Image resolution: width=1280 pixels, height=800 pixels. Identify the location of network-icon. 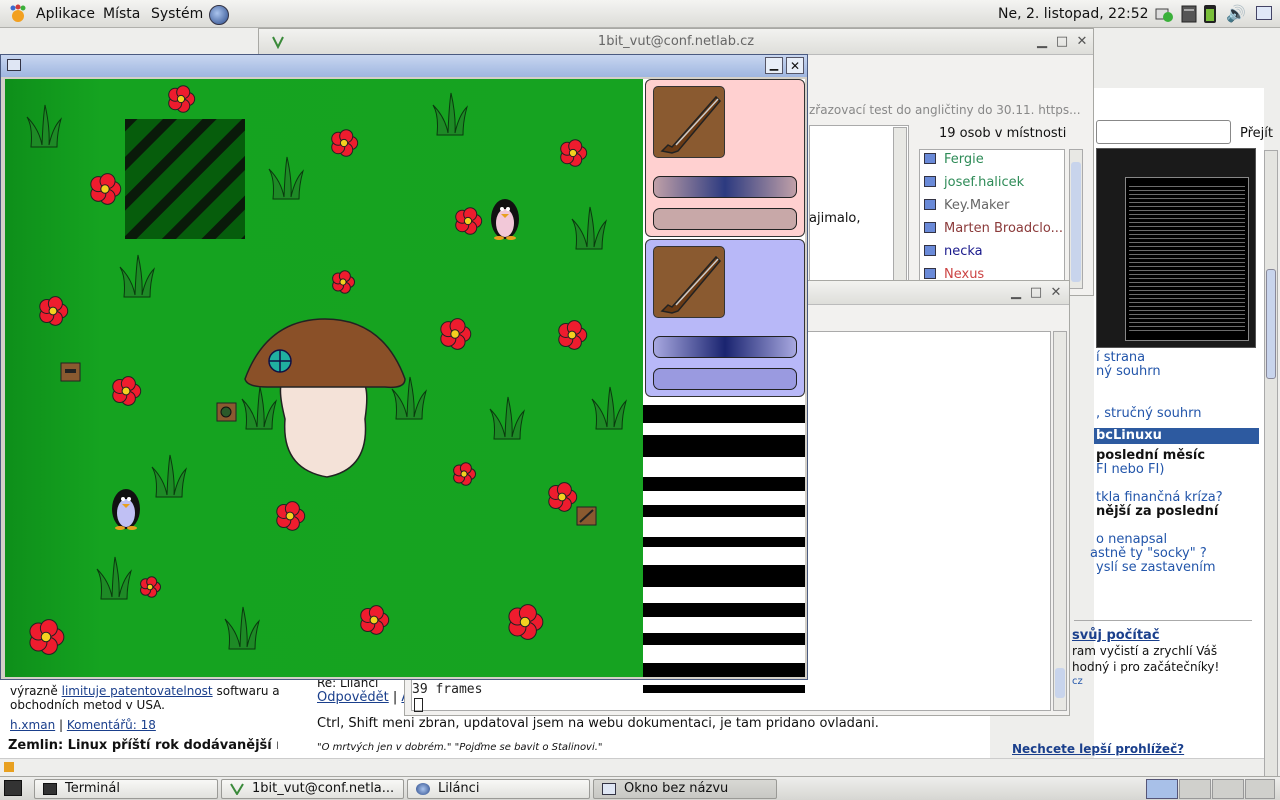
(1164, 14).